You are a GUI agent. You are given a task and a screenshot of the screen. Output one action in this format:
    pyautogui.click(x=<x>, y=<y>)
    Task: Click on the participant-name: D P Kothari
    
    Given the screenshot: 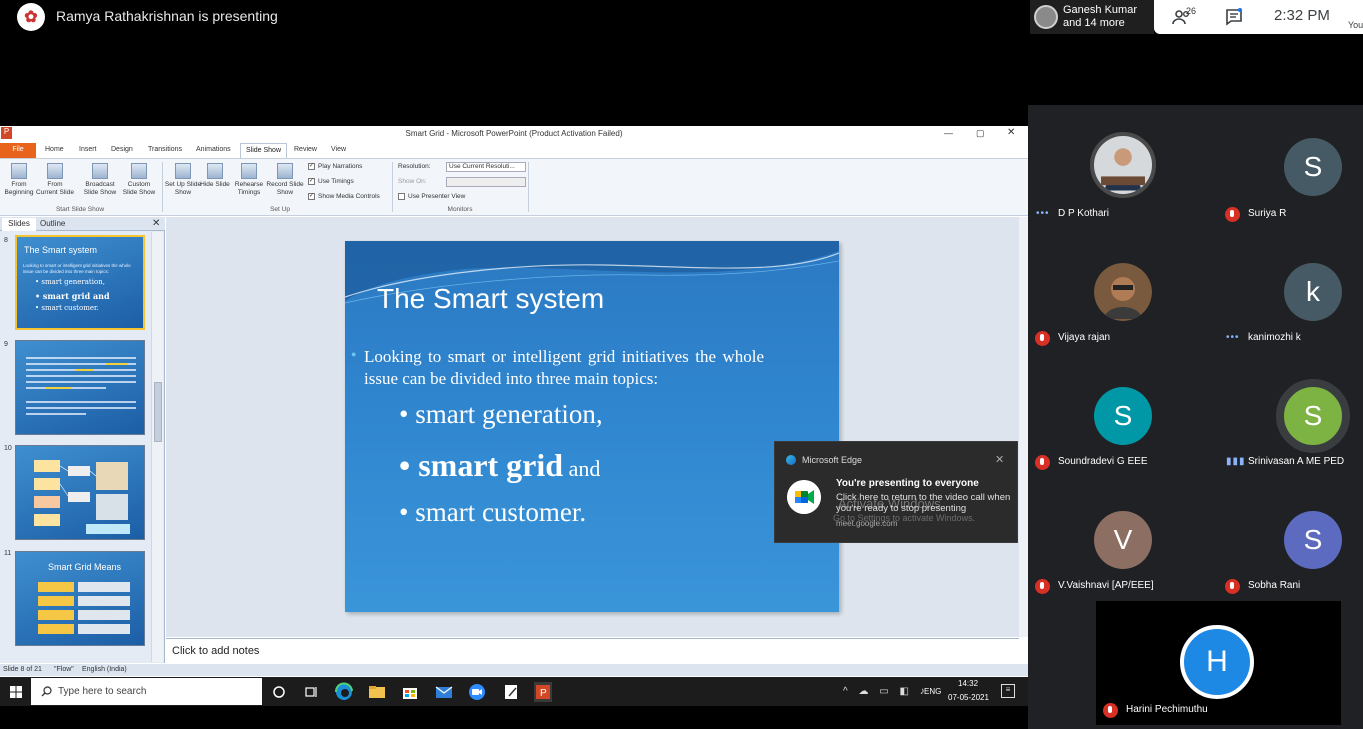 What is the action you would take?
    pyautogui.click(x=1083, y=213)
    